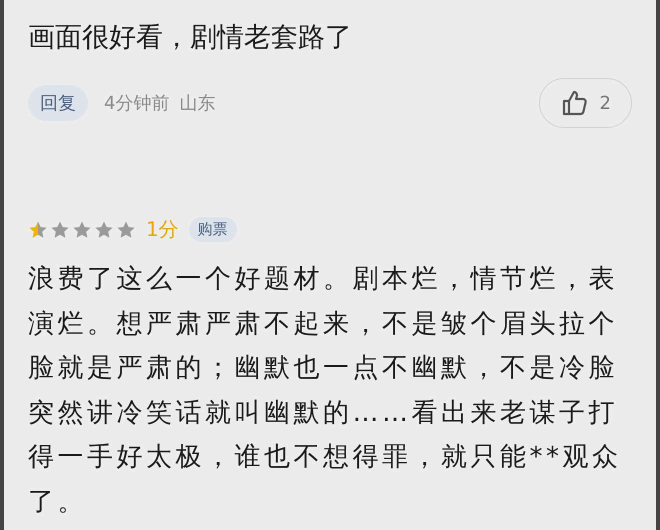 This screenshot has width=660, height=530. I want to click on ticket-tag: 购票, so click(212, 229).